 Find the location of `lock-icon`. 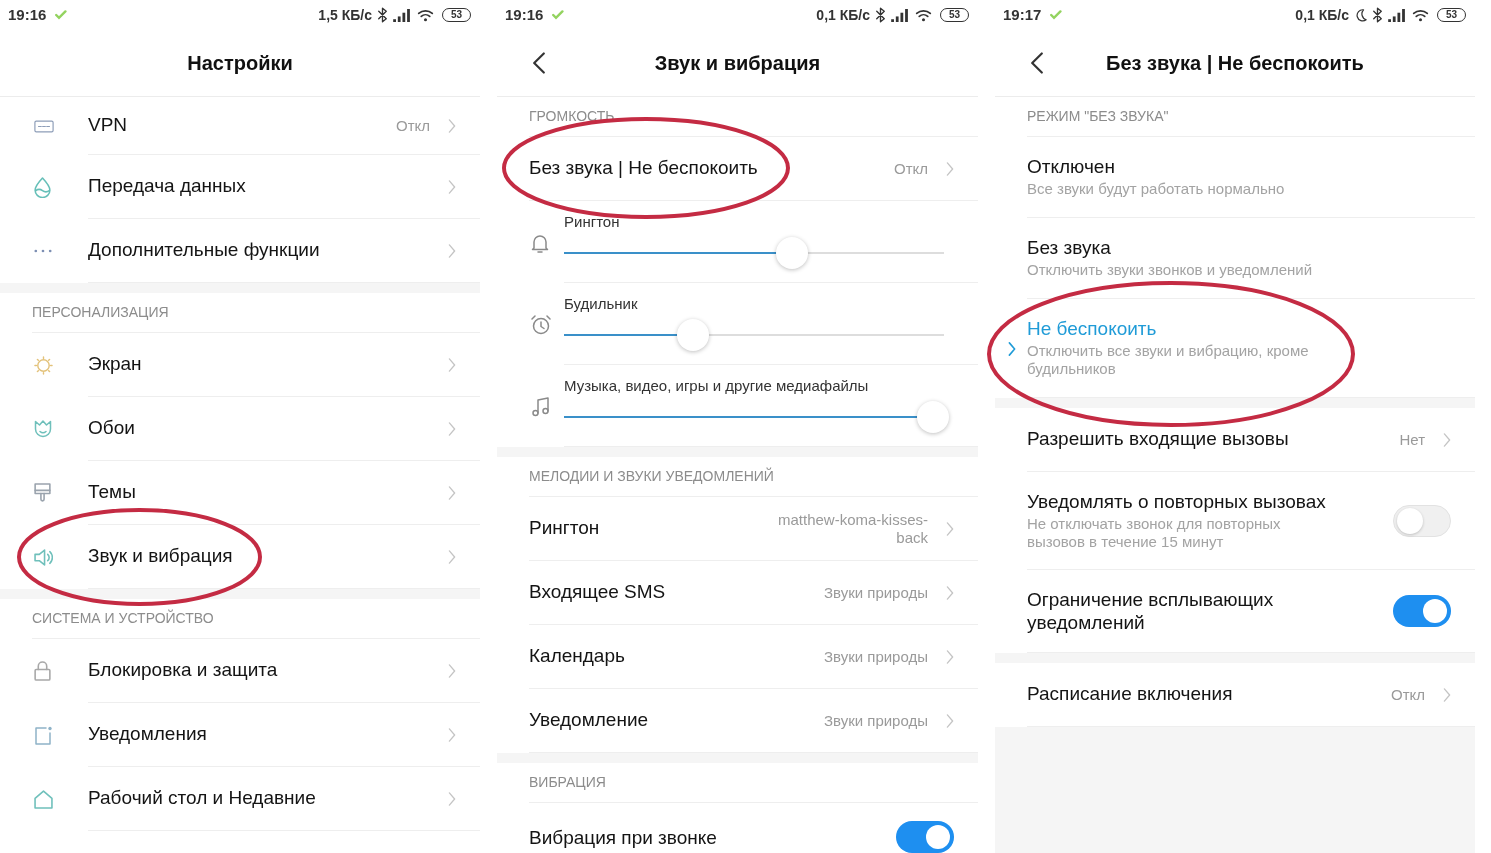

lock-icon is located at coordinates (42, 671).